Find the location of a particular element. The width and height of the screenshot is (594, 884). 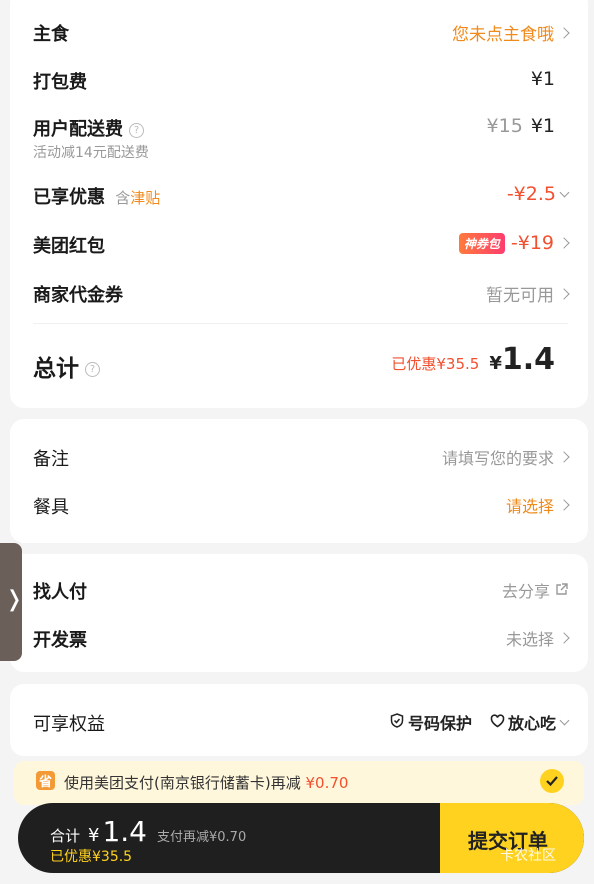

pay-promo-amount: ¥0.70 is located at coordinates (327, 783).